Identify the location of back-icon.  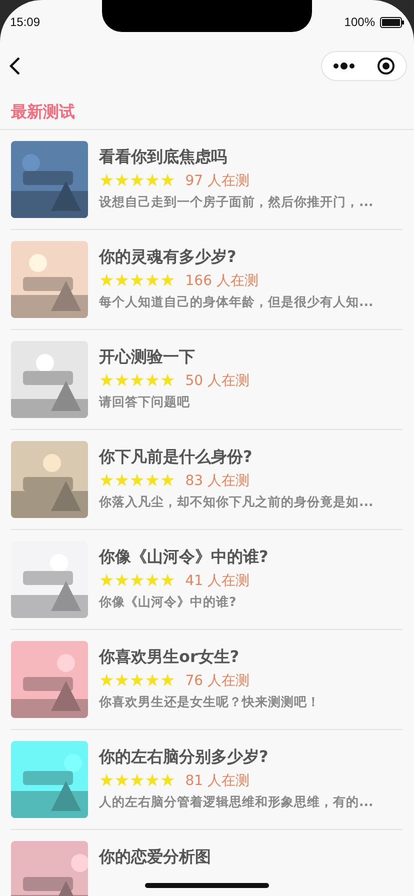
(15, 66).